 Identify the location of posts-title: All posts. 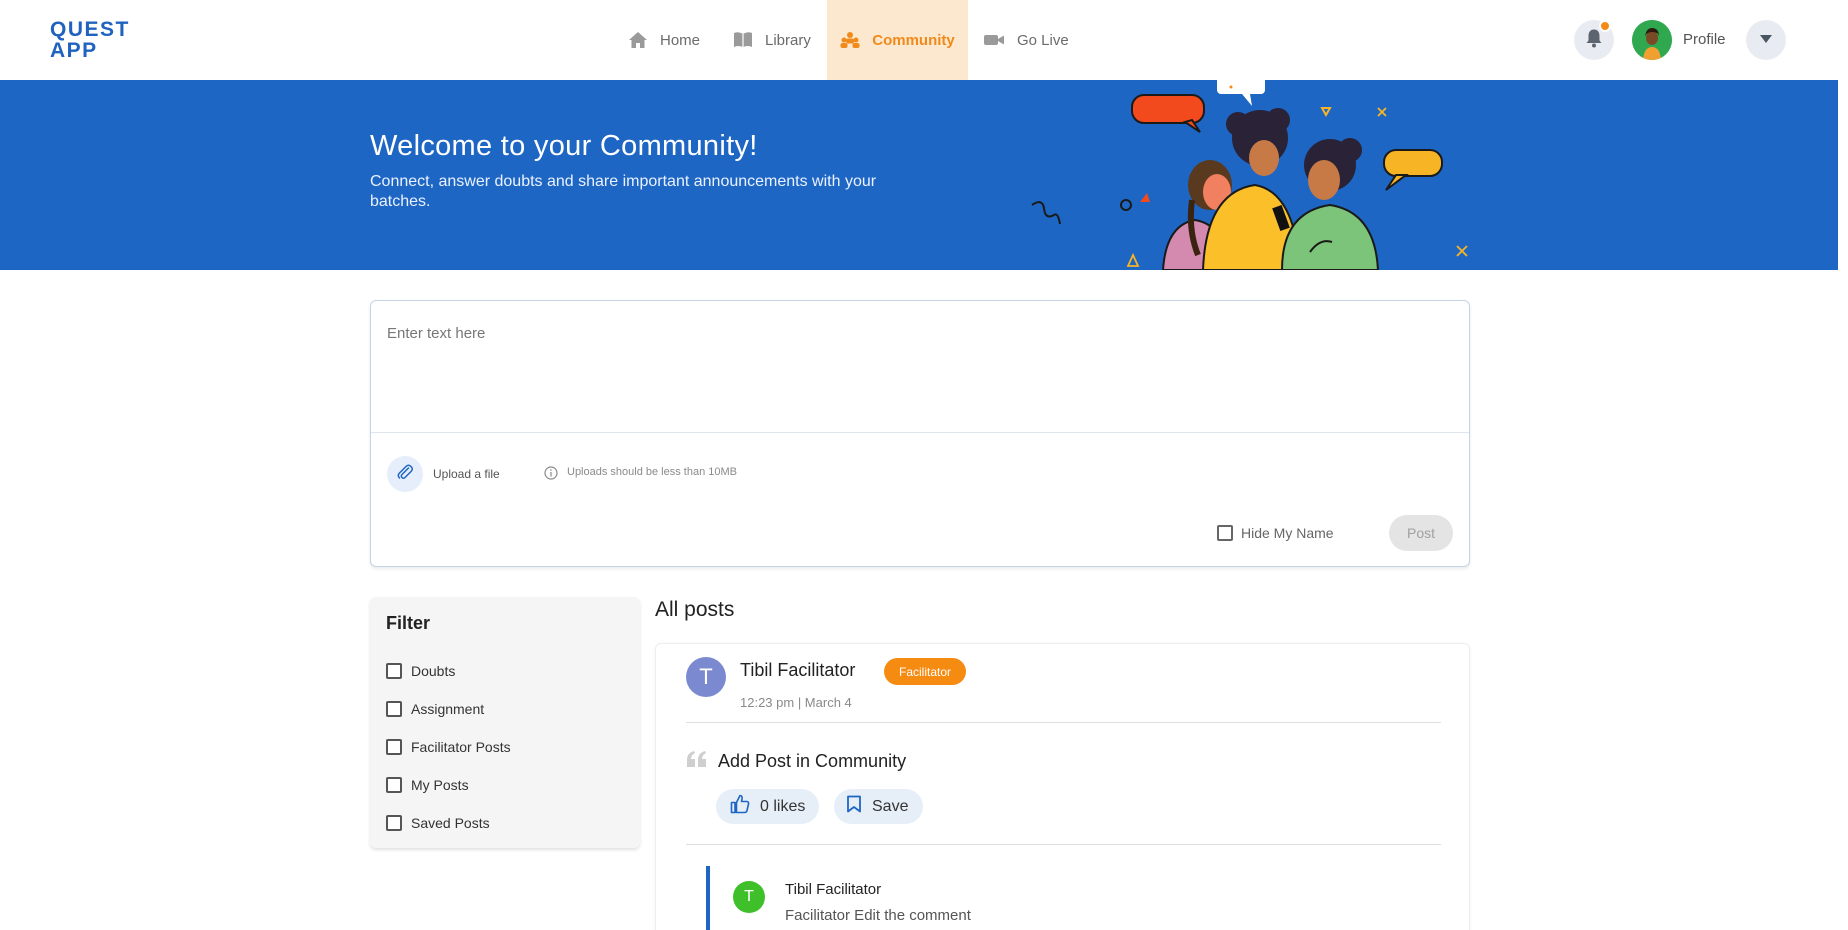
(695, 609).